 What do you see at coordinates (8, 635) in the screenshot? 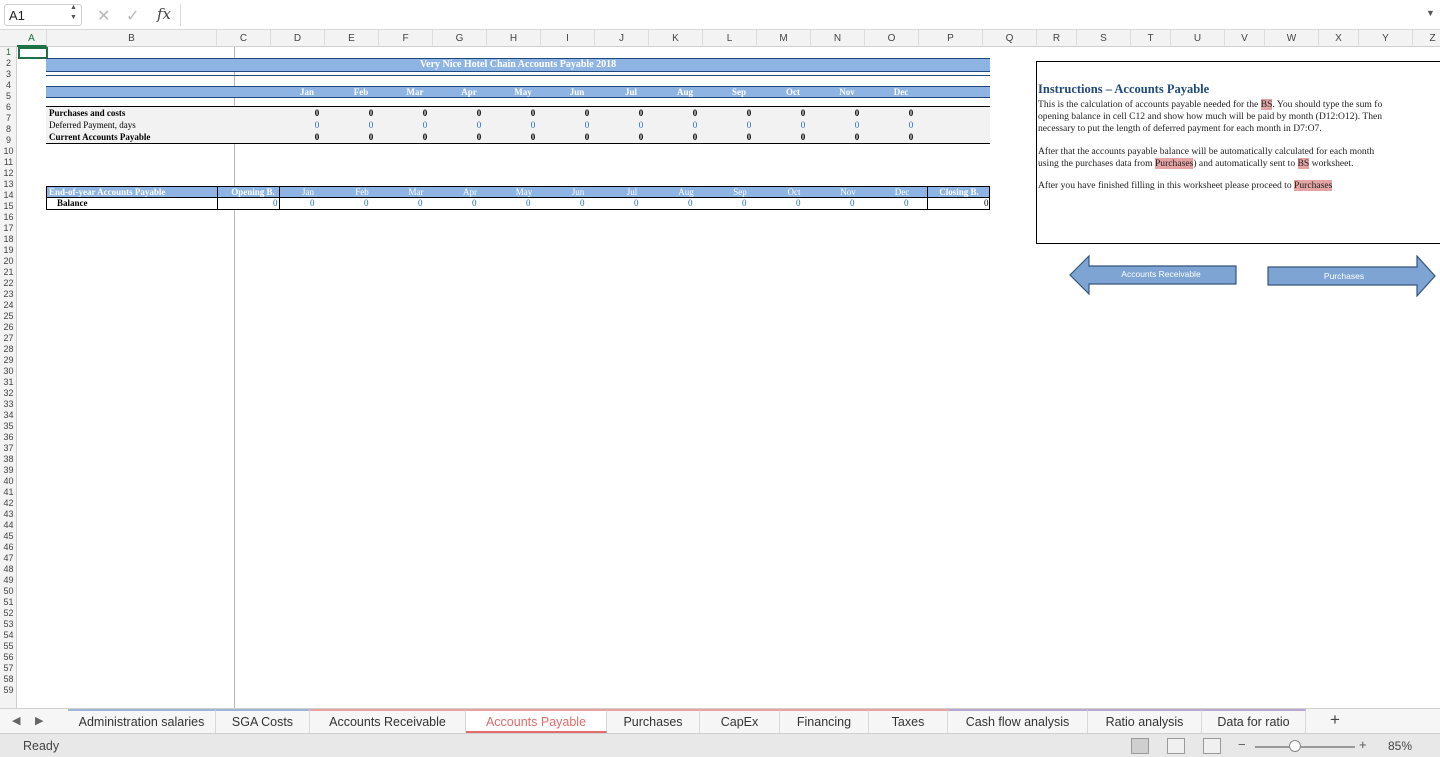
I see `row-header-54: 54` at bounding box center [8, 635].